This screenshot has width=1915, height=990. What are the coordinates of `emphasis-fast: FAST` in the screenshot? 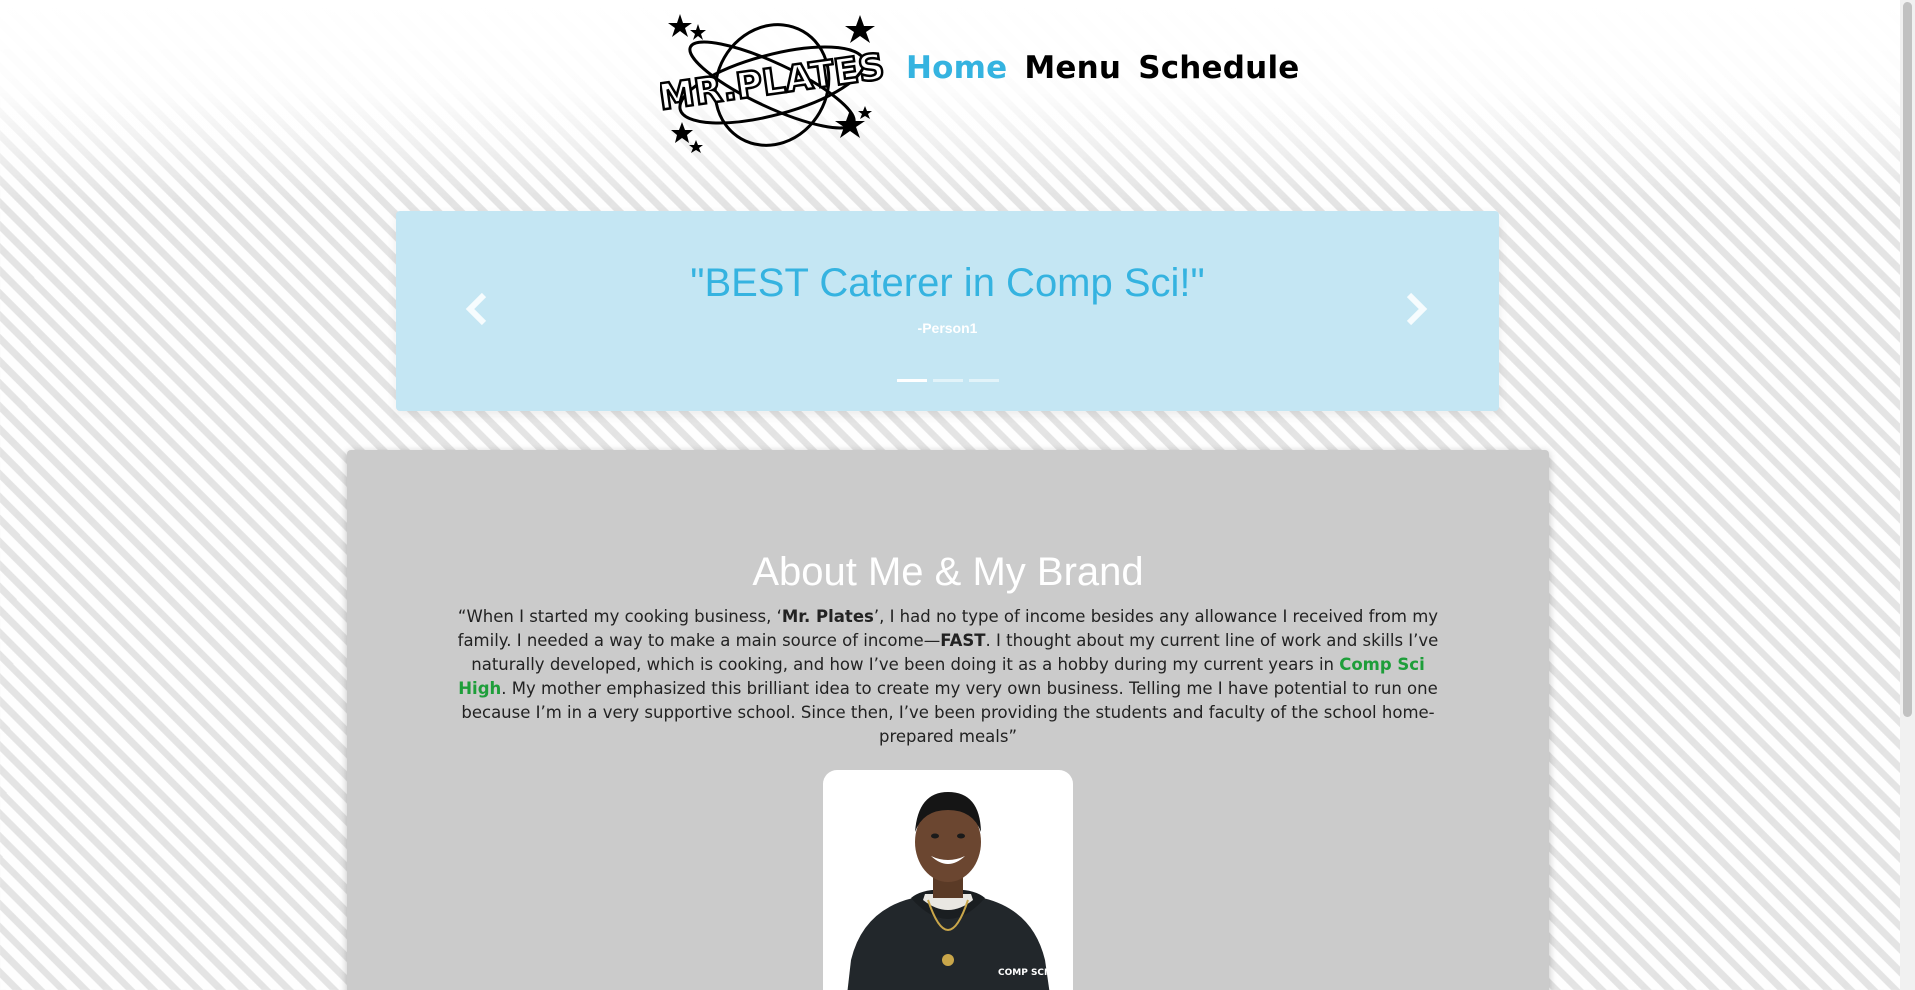 It's located at (963, 640).